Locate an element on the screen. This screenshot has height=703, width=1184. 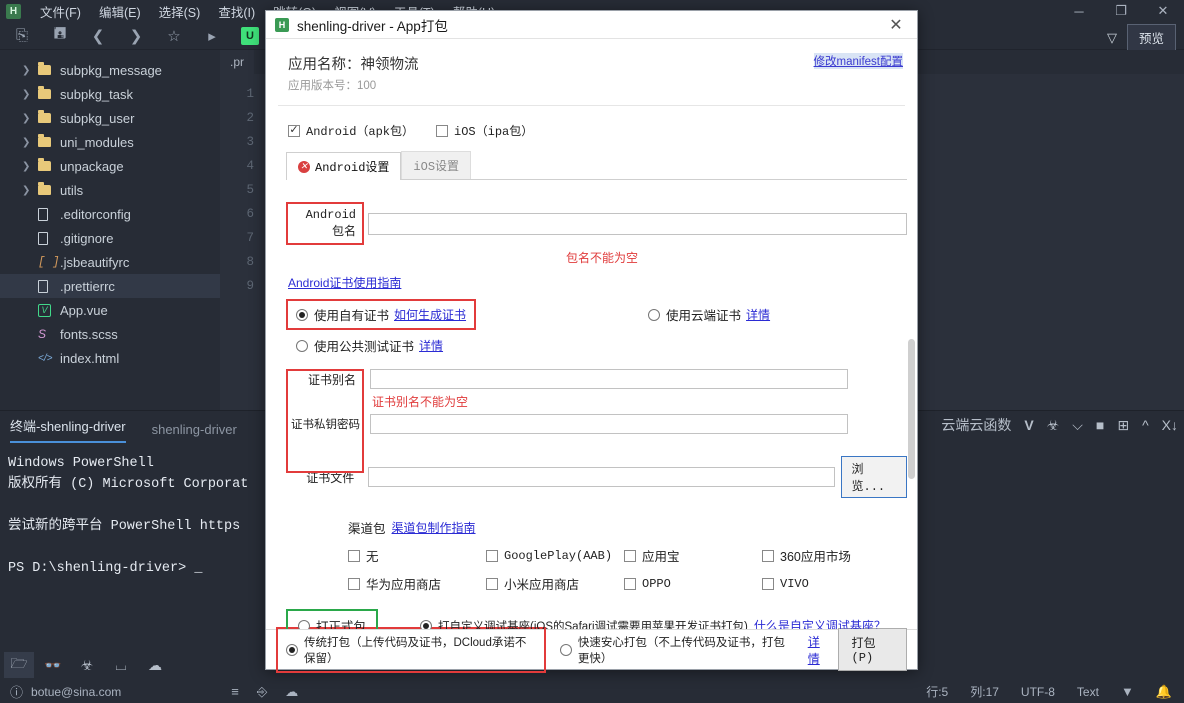
status-column: 列:17 is located at coordinates (984, 692).